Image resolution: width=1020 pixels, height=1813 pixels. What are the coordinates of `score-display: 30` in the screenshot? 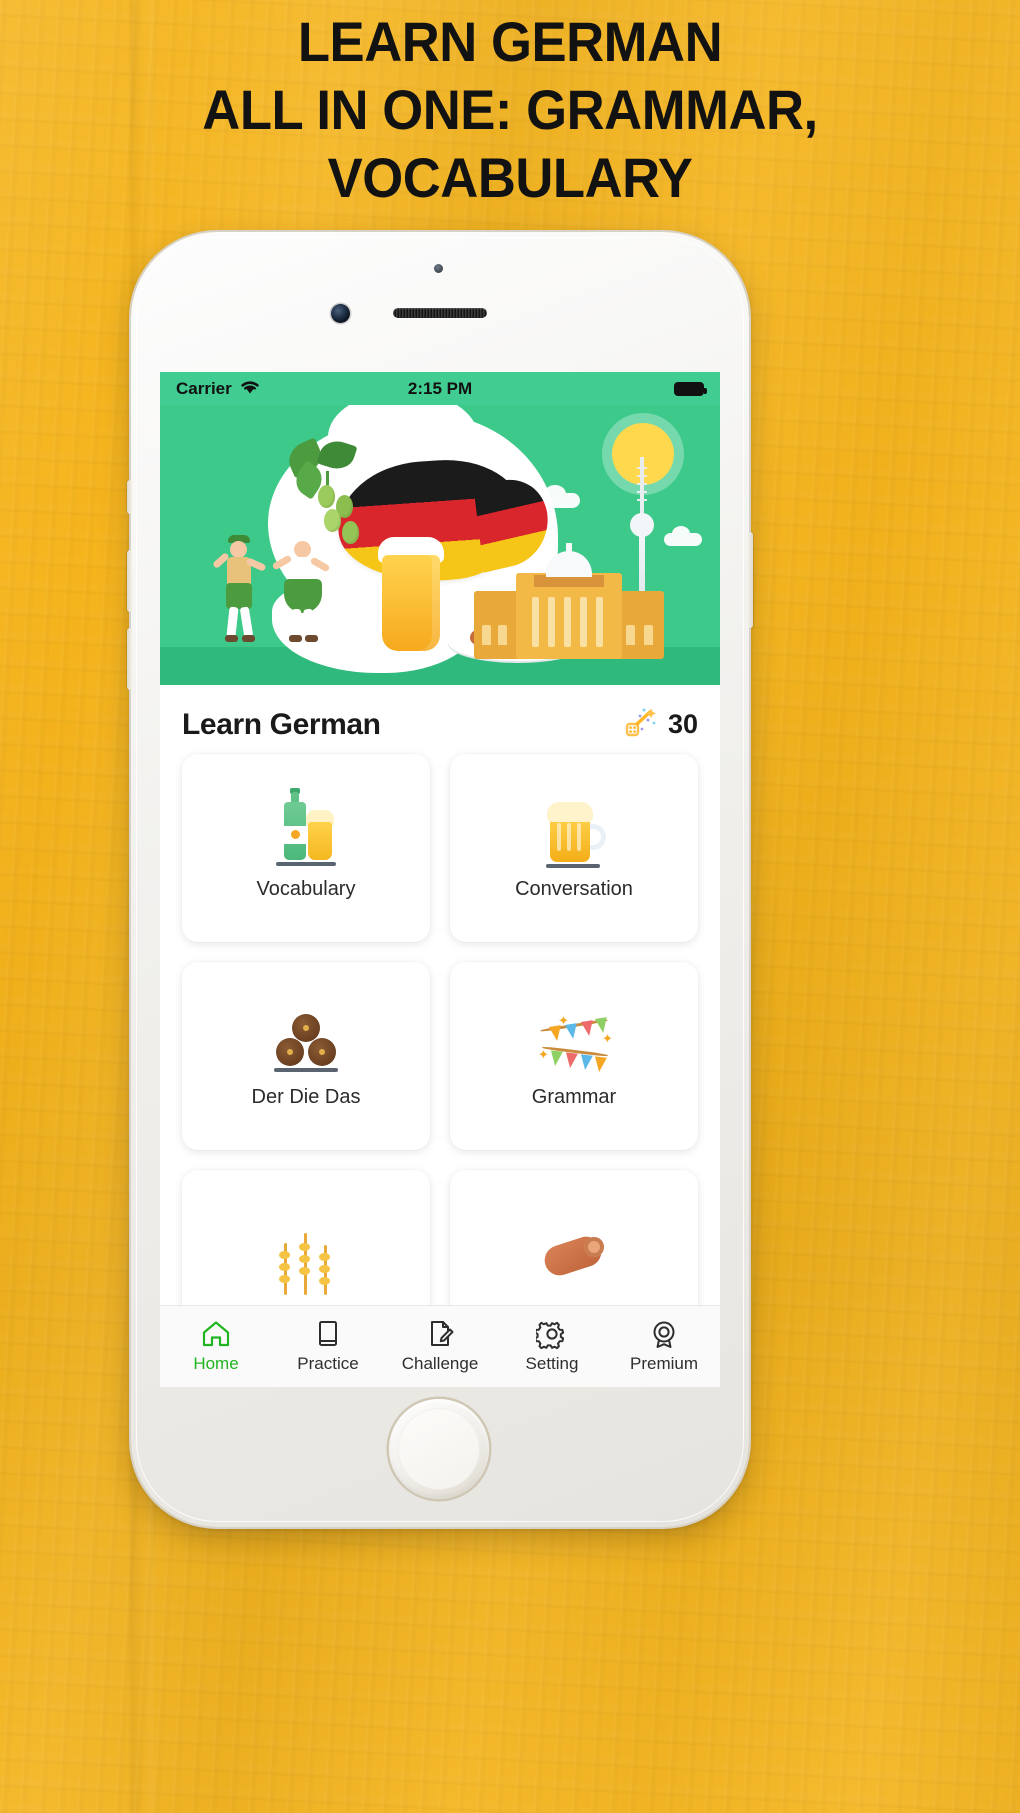 It's located at (661, 724).